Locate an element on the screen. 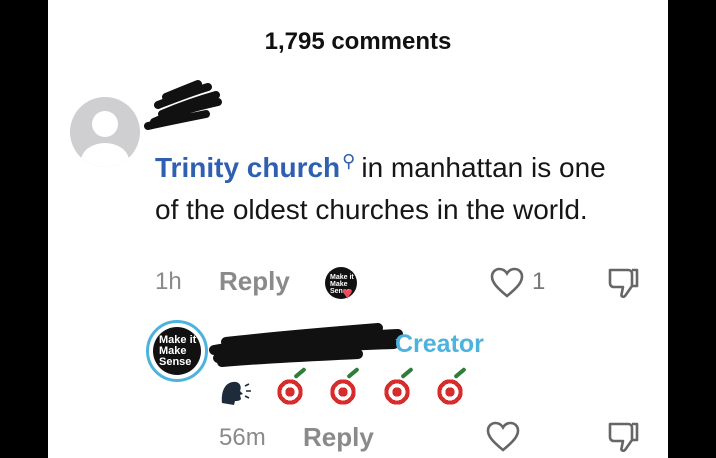 This screenshot has width=716, height=458. redacted-username is located at coordinates (183, 105).